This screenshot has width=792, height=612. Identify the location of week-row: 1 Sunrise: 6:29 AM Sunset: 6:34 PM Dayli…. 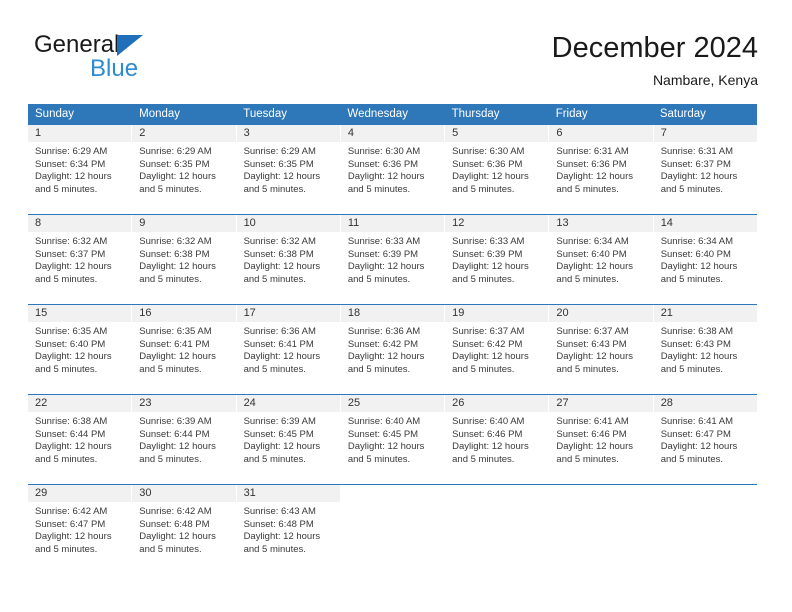
(392, 169).